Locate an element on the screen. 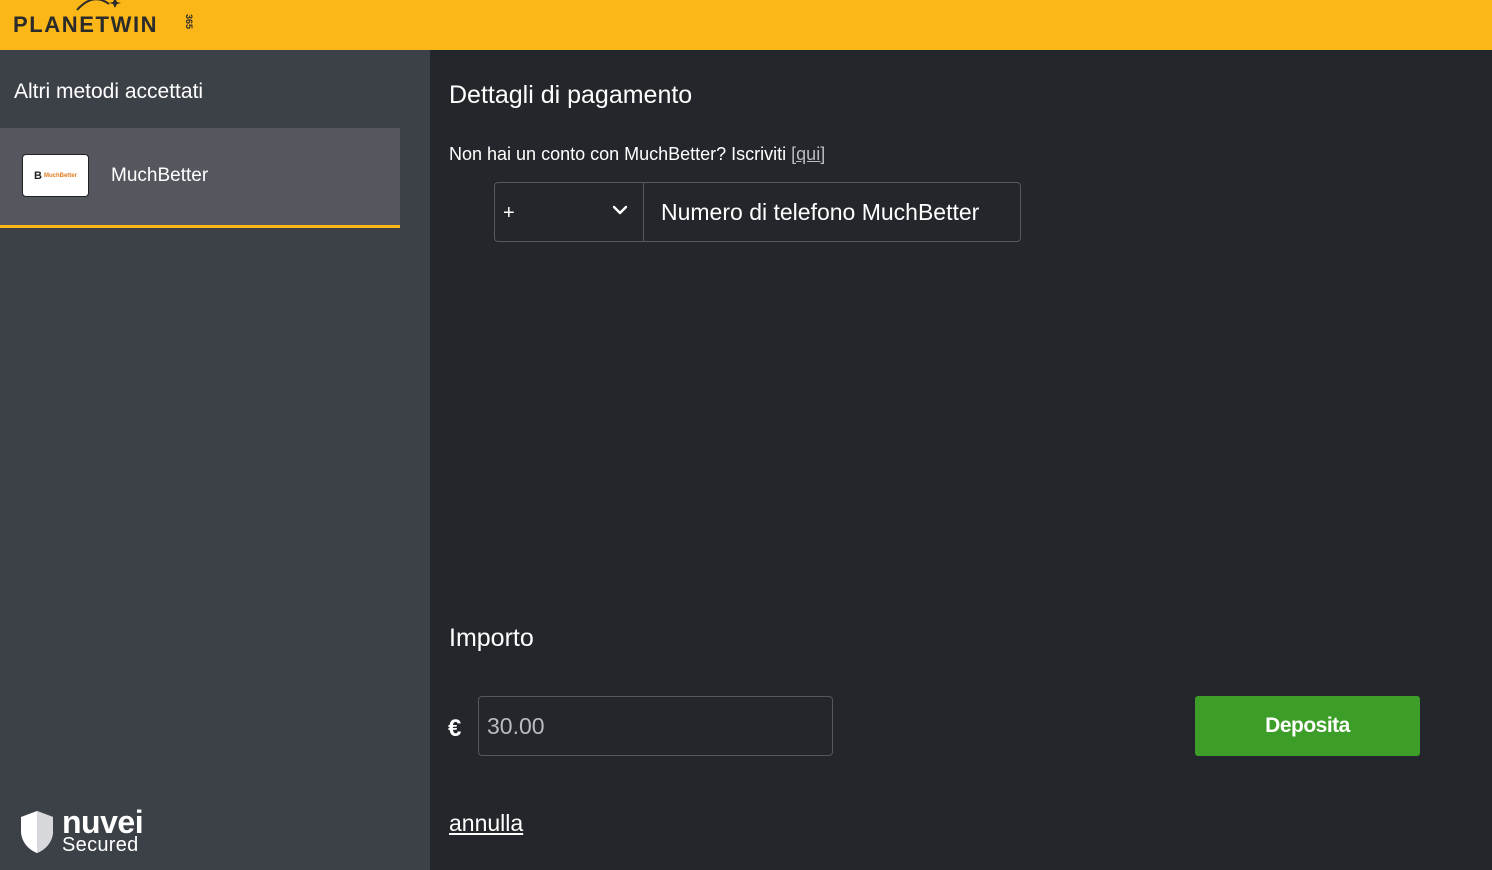  phone-field-group: + is located at coordinates (757, 212).